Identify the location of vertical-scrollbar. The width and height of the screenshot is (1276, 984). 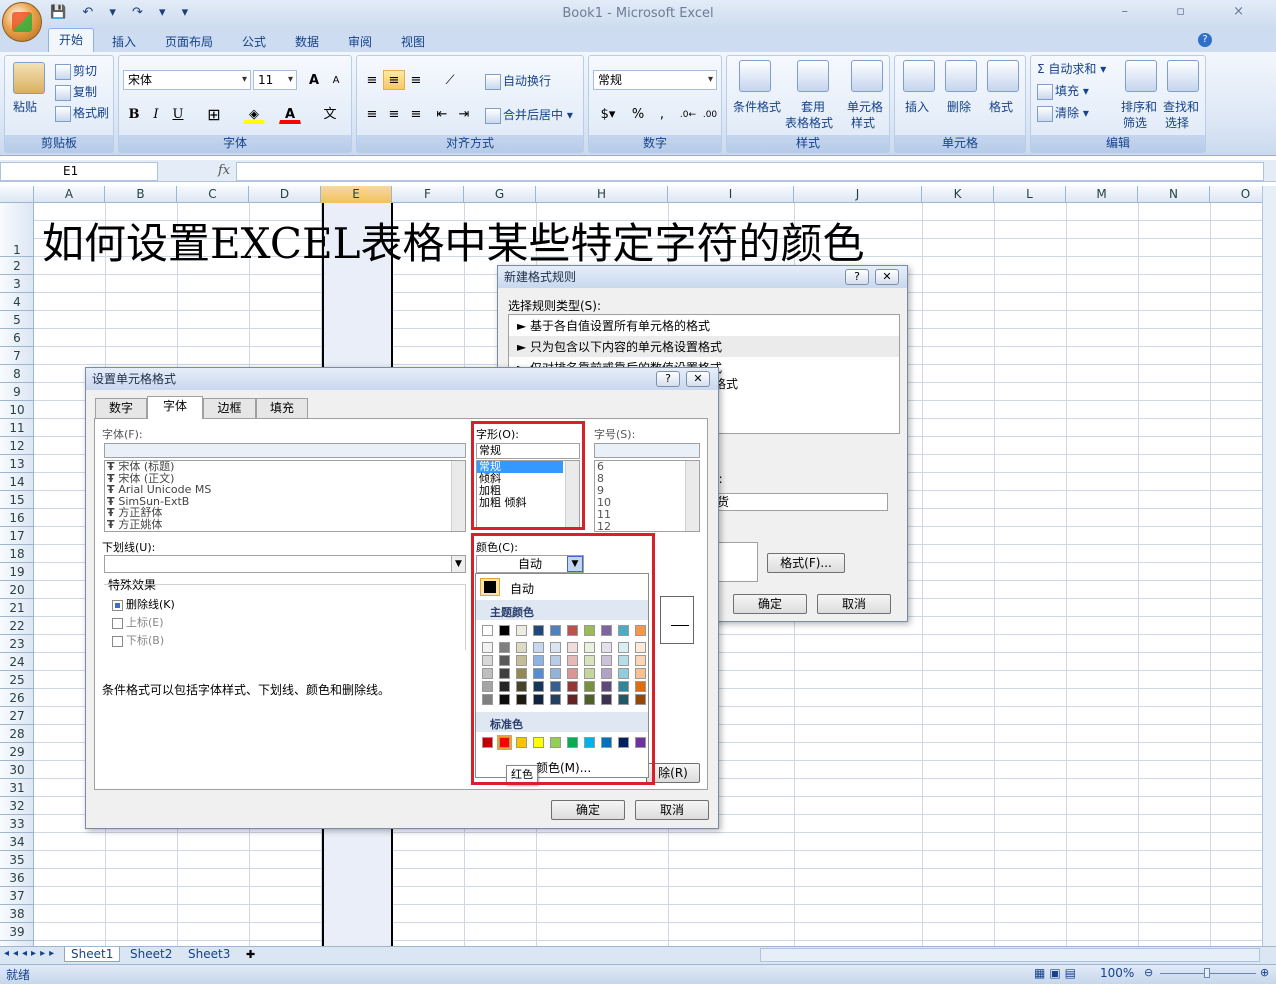
(1269, 566).